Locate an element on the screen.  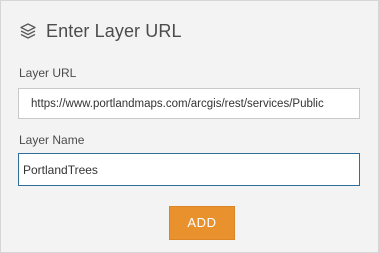
layer-url-field-container is located at coordinates (189, 103).